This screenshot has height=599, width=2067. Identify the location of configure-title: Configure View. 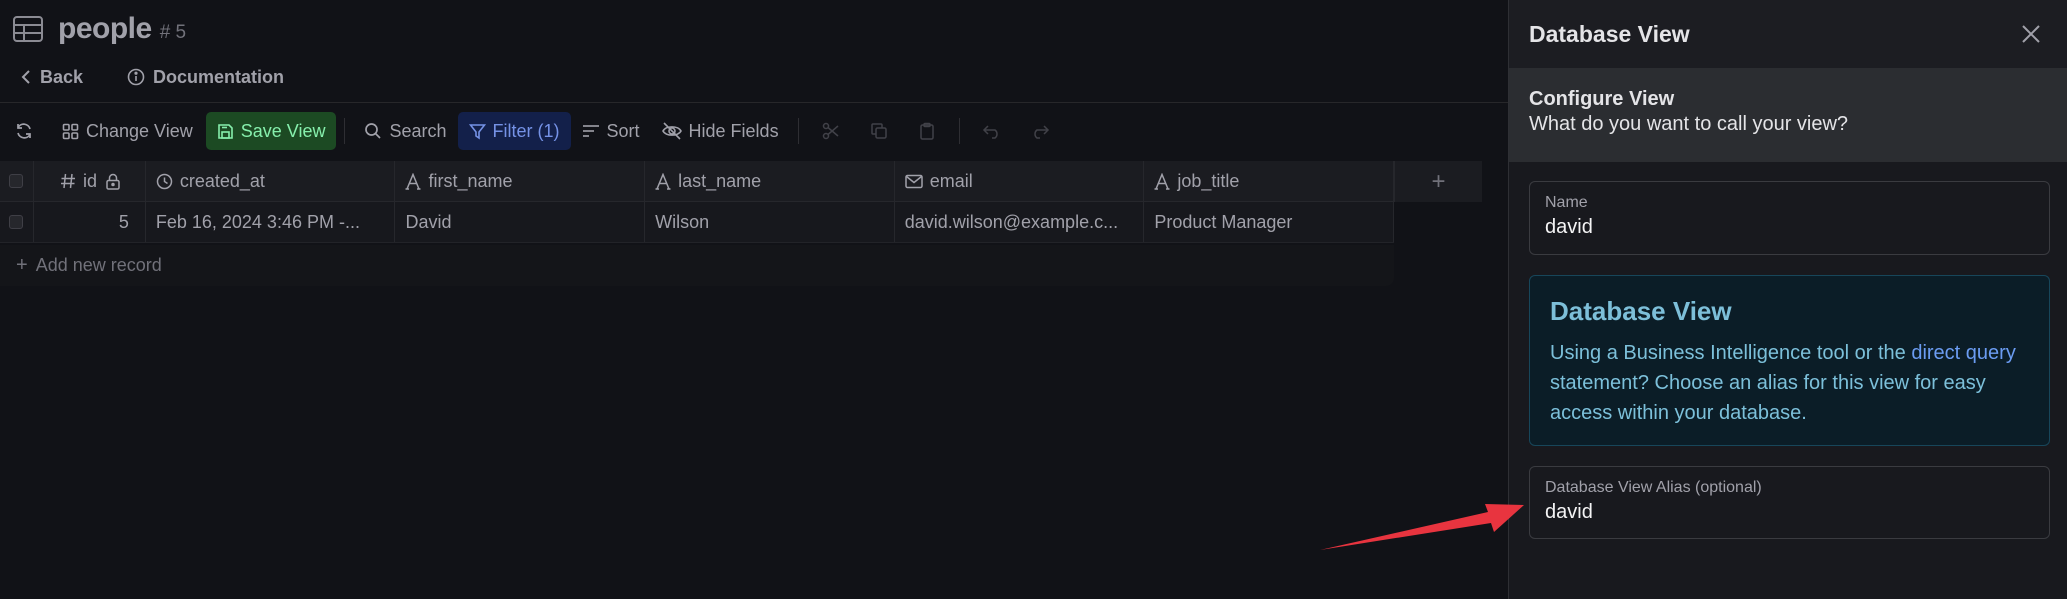
(1602, 99).